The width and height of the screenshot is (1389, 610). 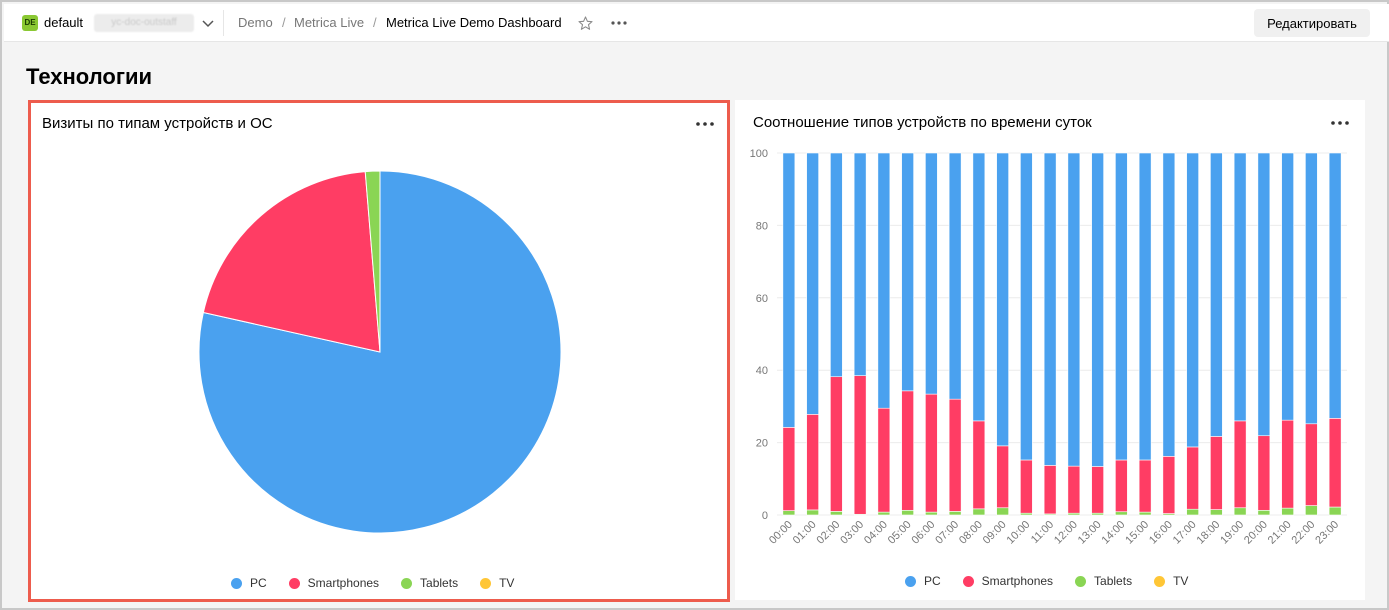 What do you see at coordinates (1312, 23) in the screenshot?
I see `edit-button: Редактировать` at bounding box center [1312, 23].